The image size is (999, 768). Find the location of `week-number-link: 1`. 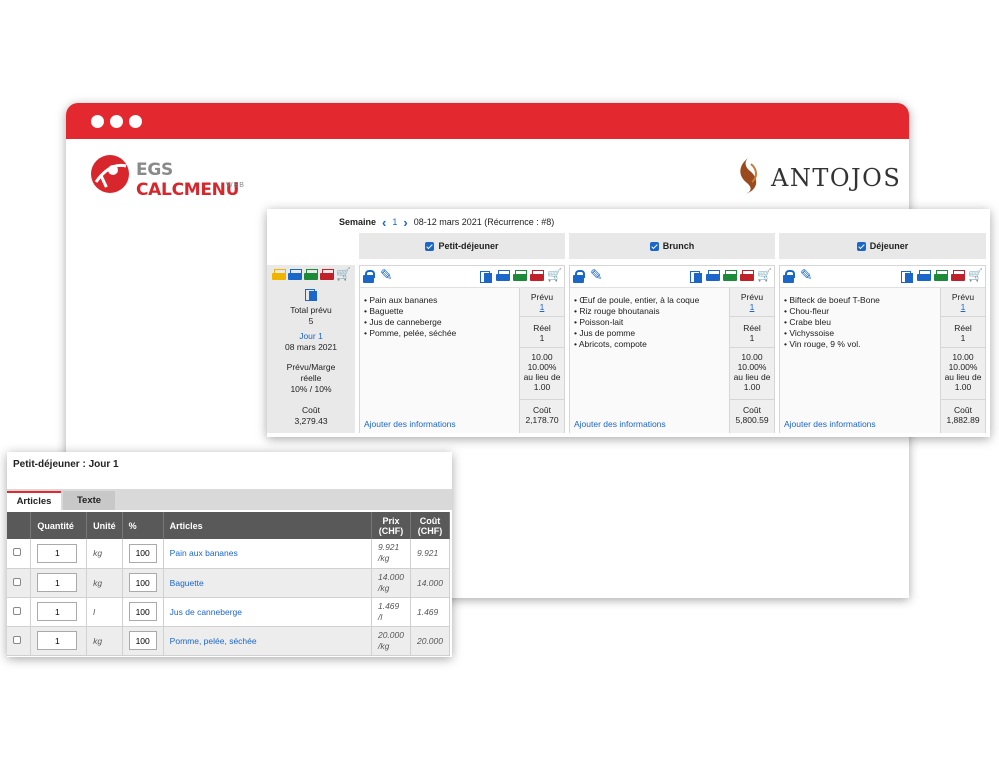

week-number-link: 1 is located at coordinates (394, 222).